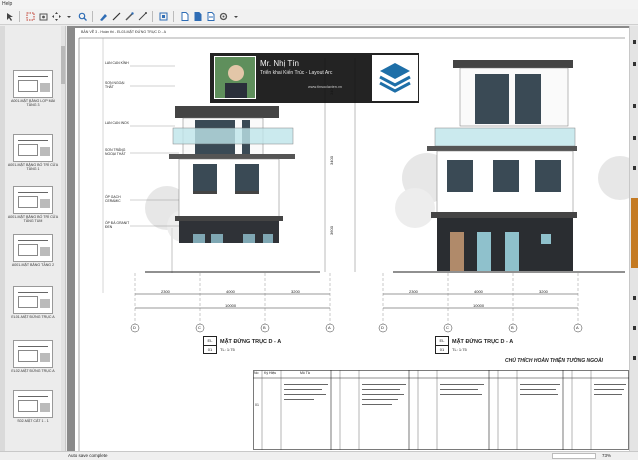 This screenshot has width=638, height=460. Describe the element at coordinates (33, 167) in the screenshot. I see `thumbnail-label: A001-MẶT BẰNG BỐ TRÍ CỬA TẦNG 1` at that location.